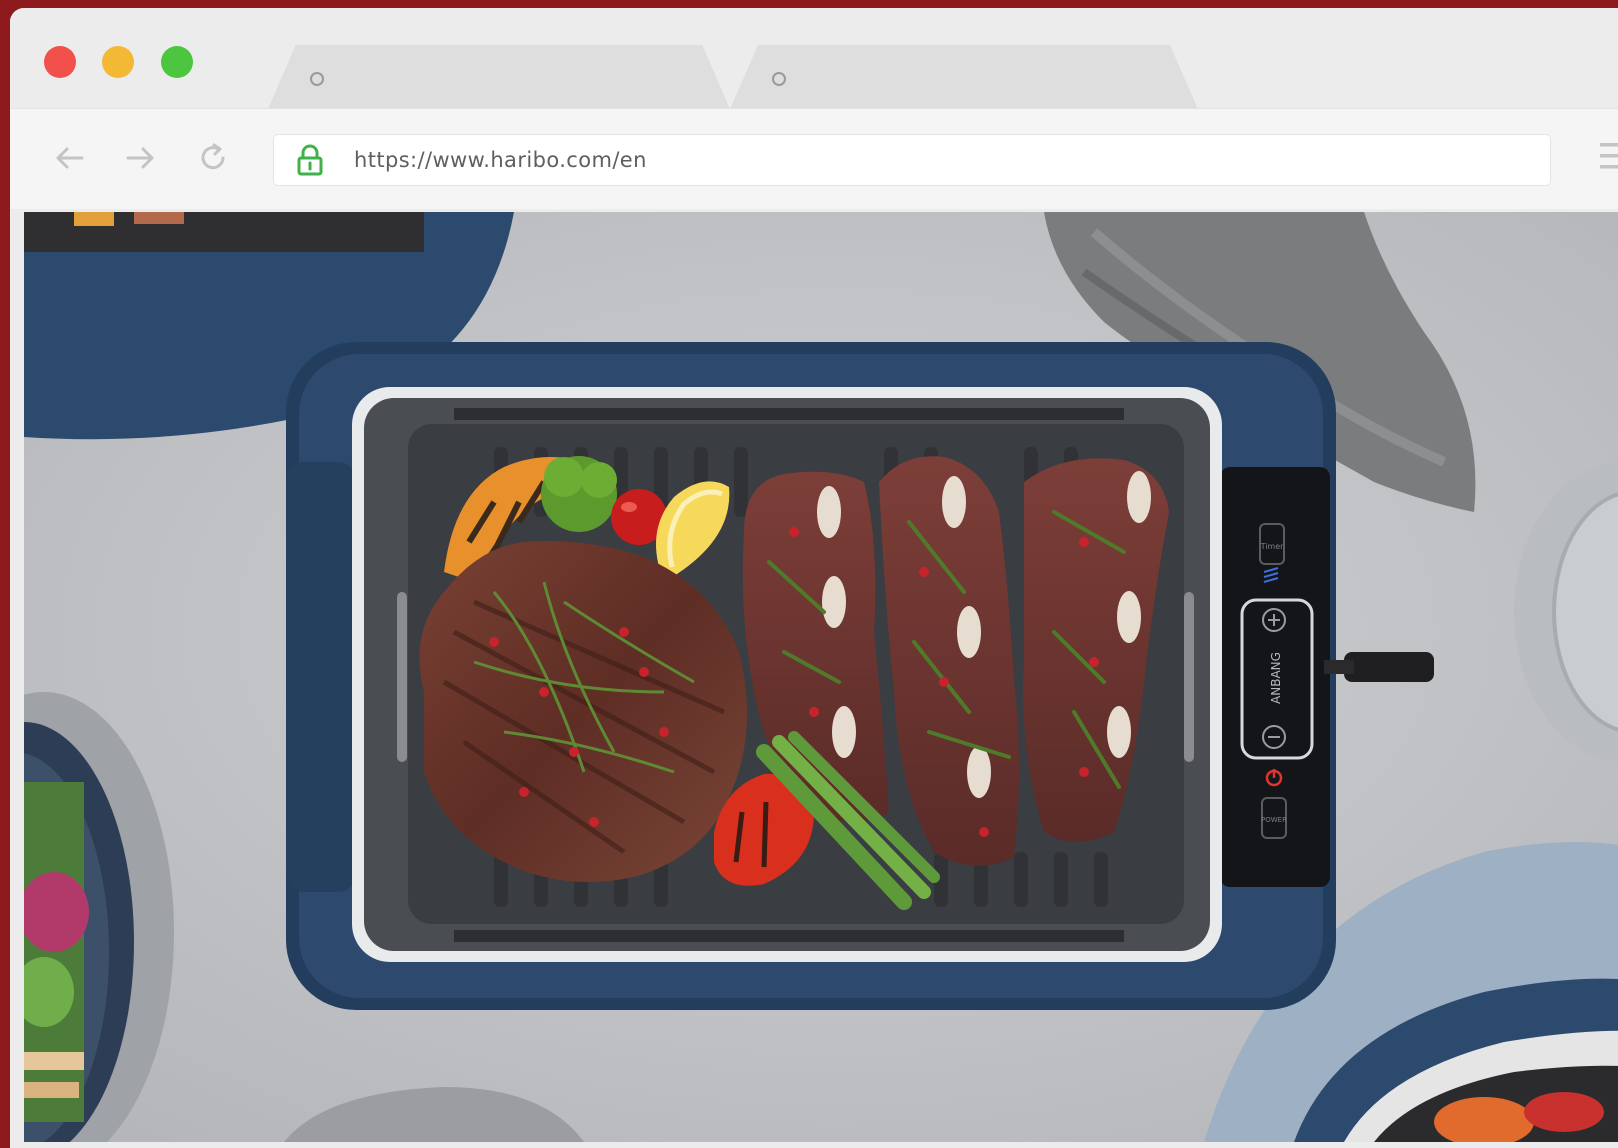  What do you see at coordinates (69, 158) in the screenshot?
I see `back-arrow-icon` at bounding box center [69, 158].